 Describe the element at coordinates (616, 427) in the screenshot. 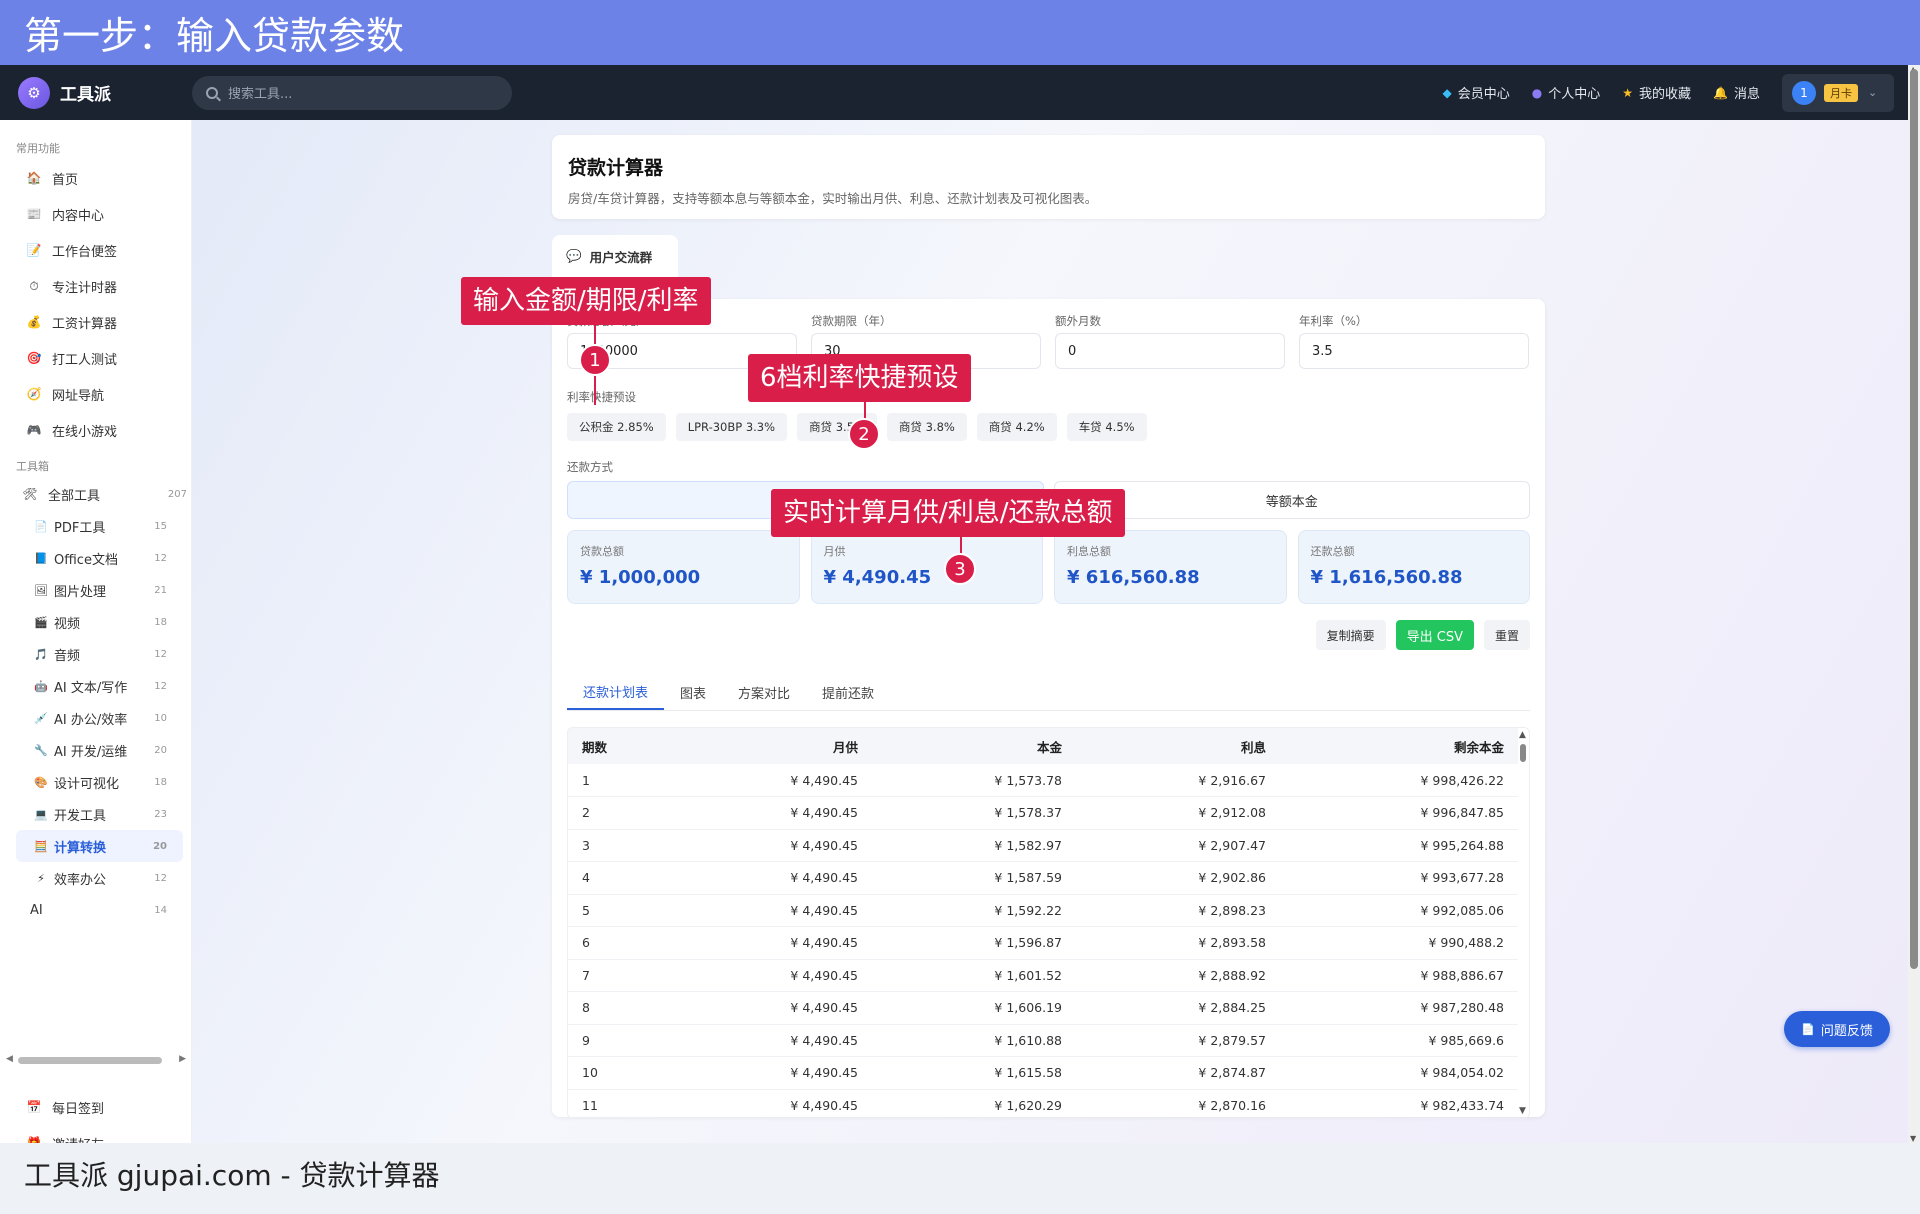

I see `rate-preset-chip: 公积金 2.85%` at that location.